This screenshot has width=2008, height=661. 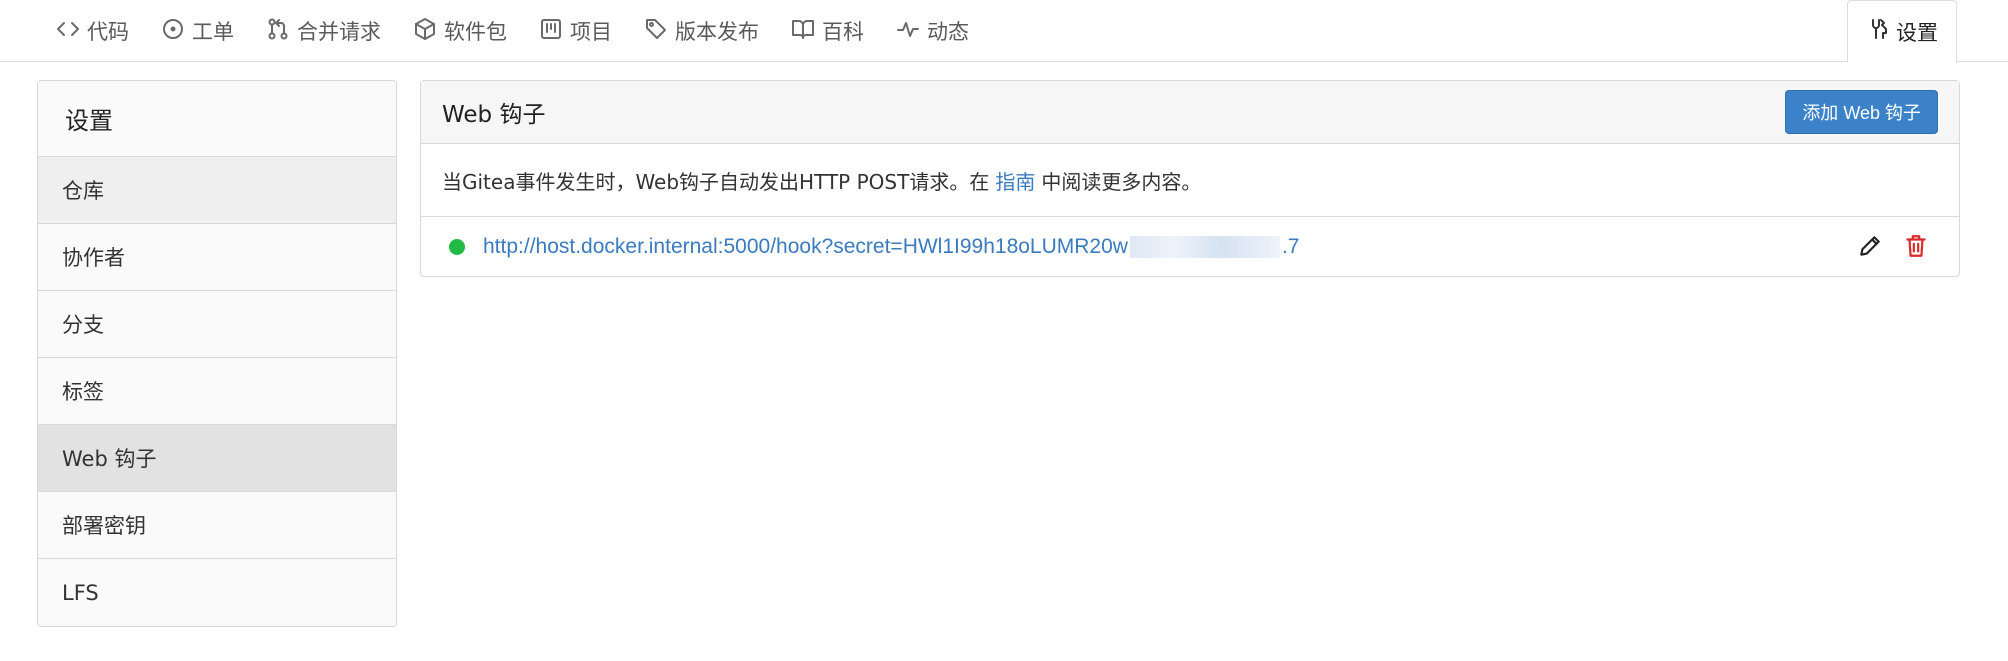 I want to click on sidebar-item-tags: 标签, so click(x=217, y=391).